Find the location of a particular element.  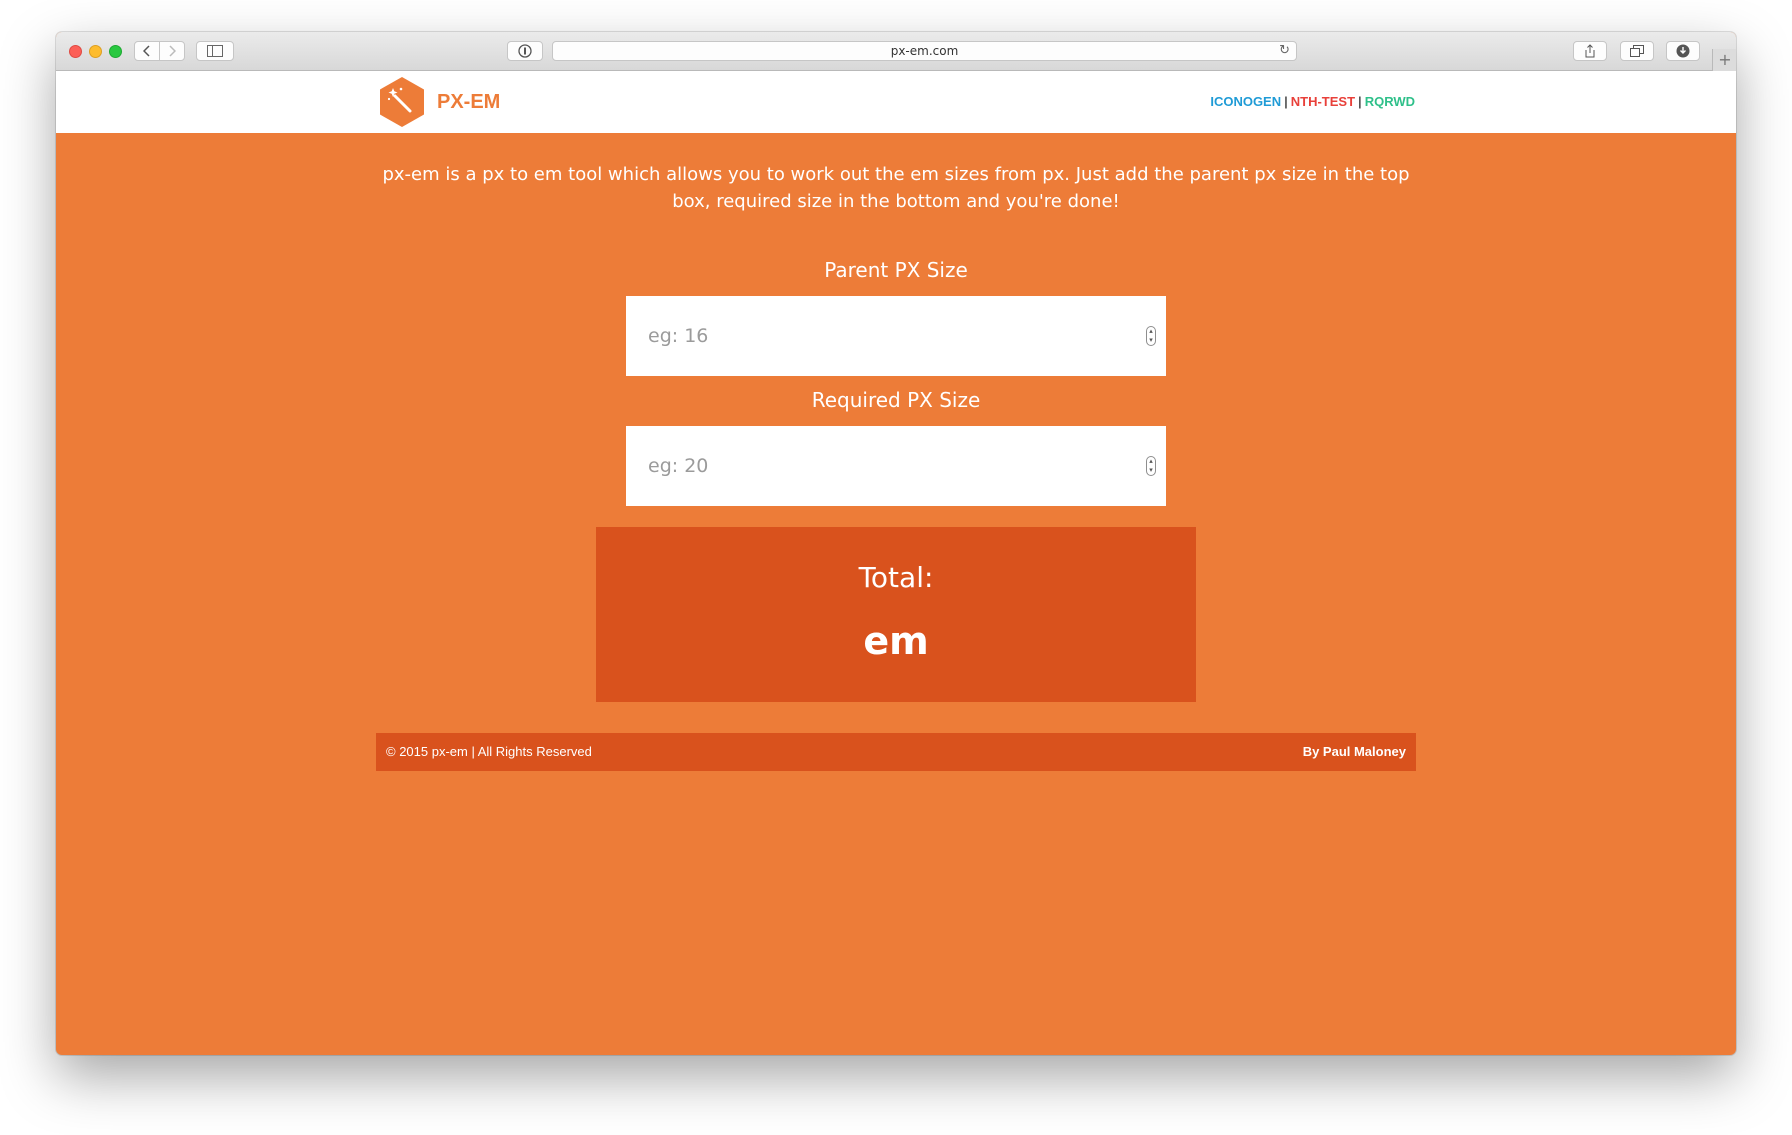

new-tab-button: + is located at coordinates (1724, 60).